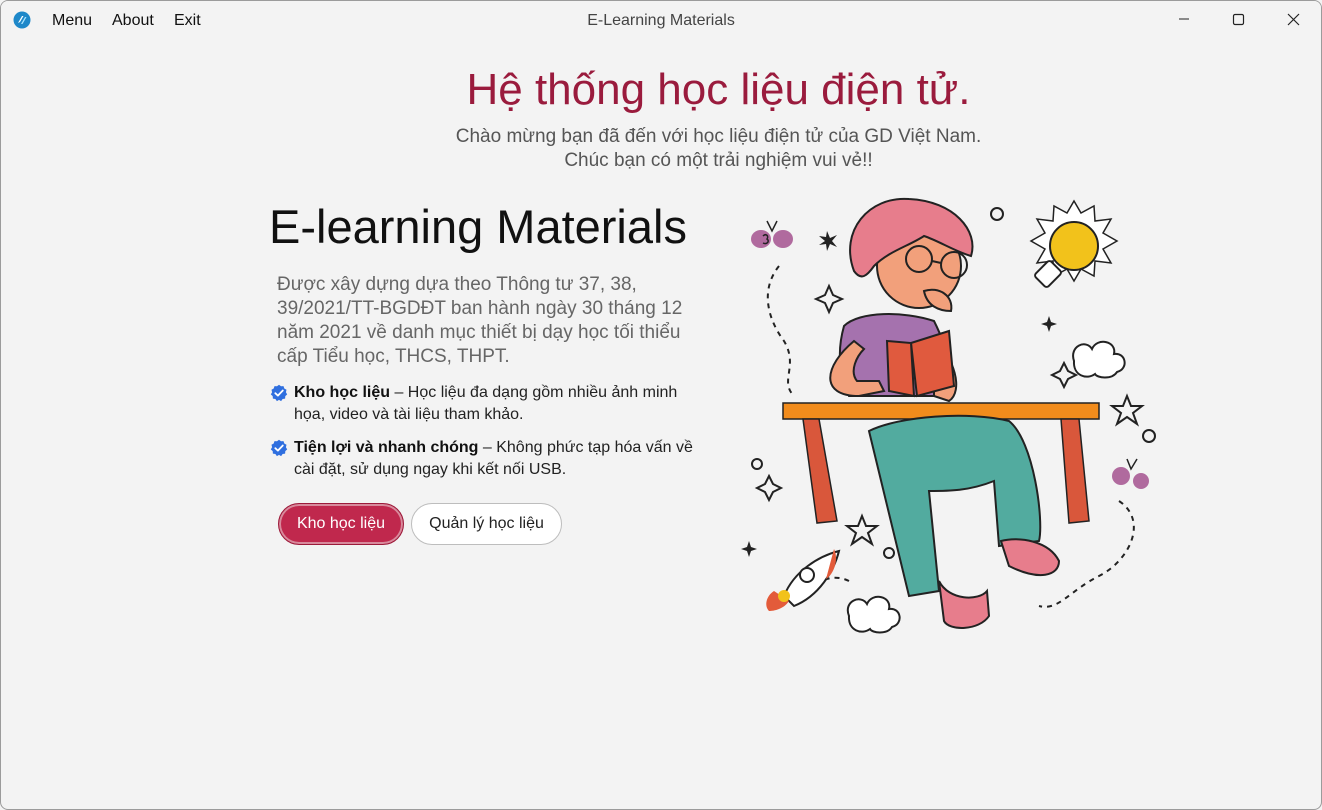 The image size is (1322, 810). What do you see at coordinates (386, 447) in the screenshot?
I see `feature-title: Tiện lợi và nhanh chóng` at bounding box center [386, 447].